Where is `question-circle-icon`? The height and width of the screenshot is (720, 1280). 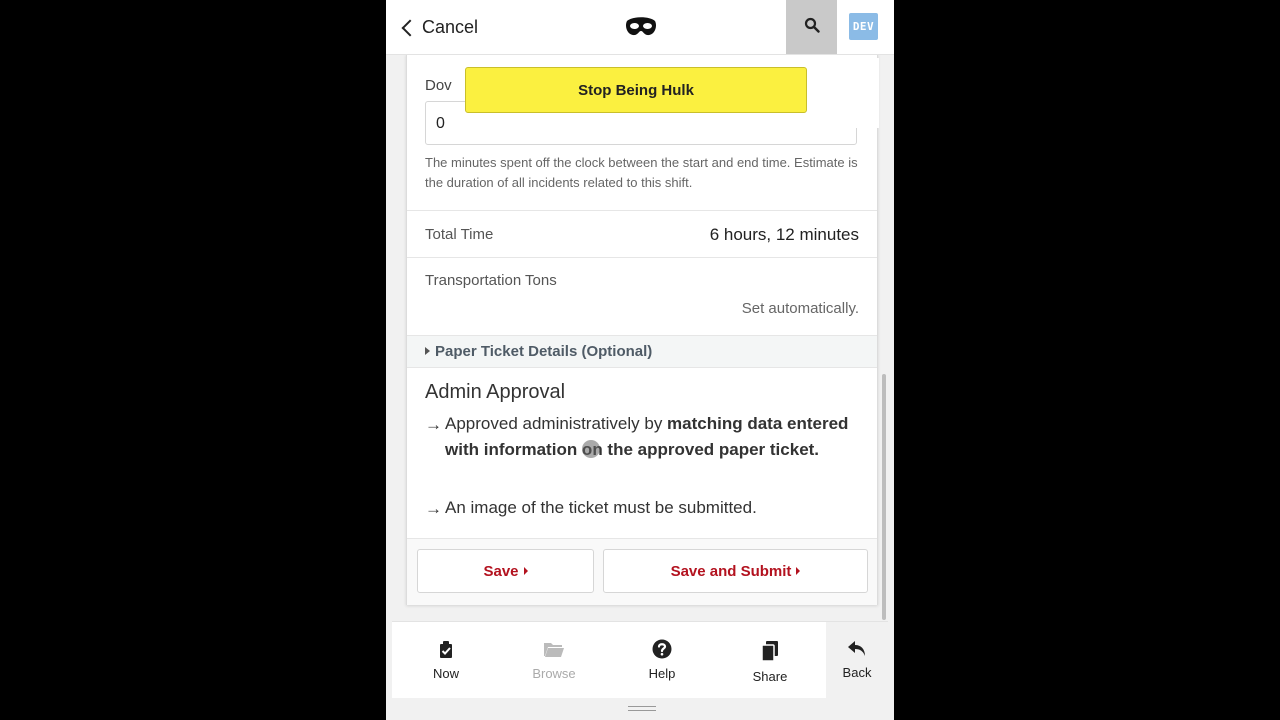 question-circle-icon is located at coordinates (662, 652).